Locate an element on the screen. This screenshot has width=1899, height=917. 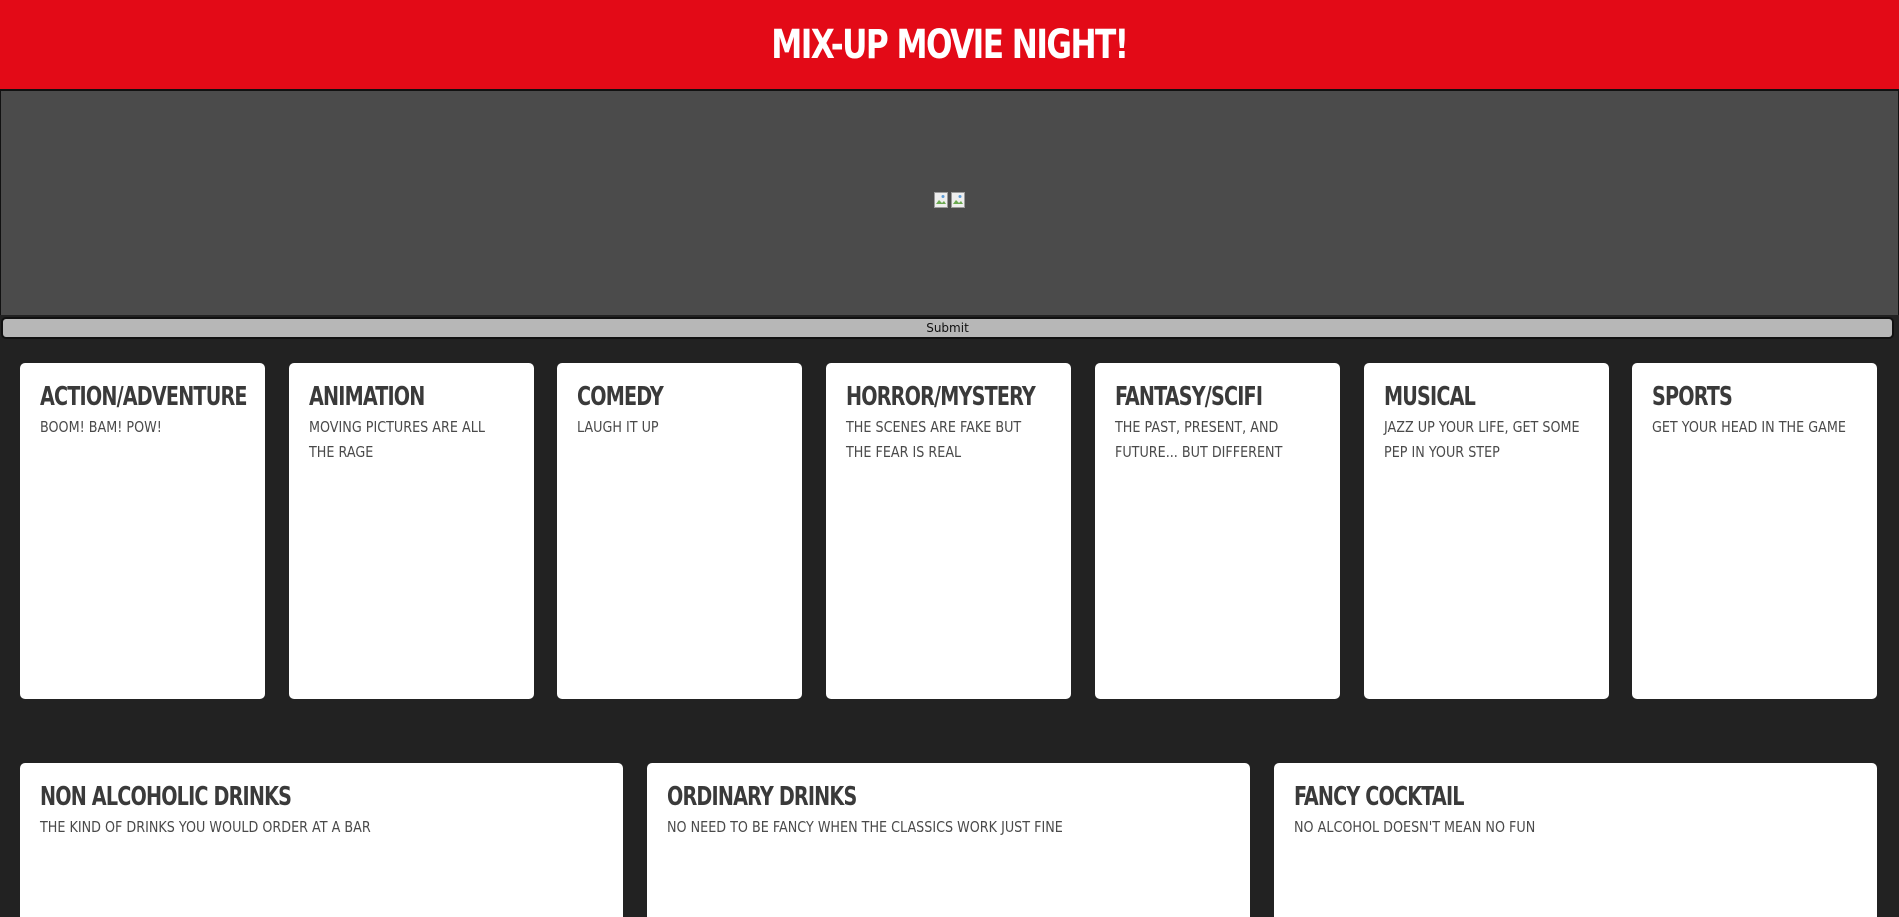
card-title: ORDINARY DRINKS is located at coordinates (762, 797).